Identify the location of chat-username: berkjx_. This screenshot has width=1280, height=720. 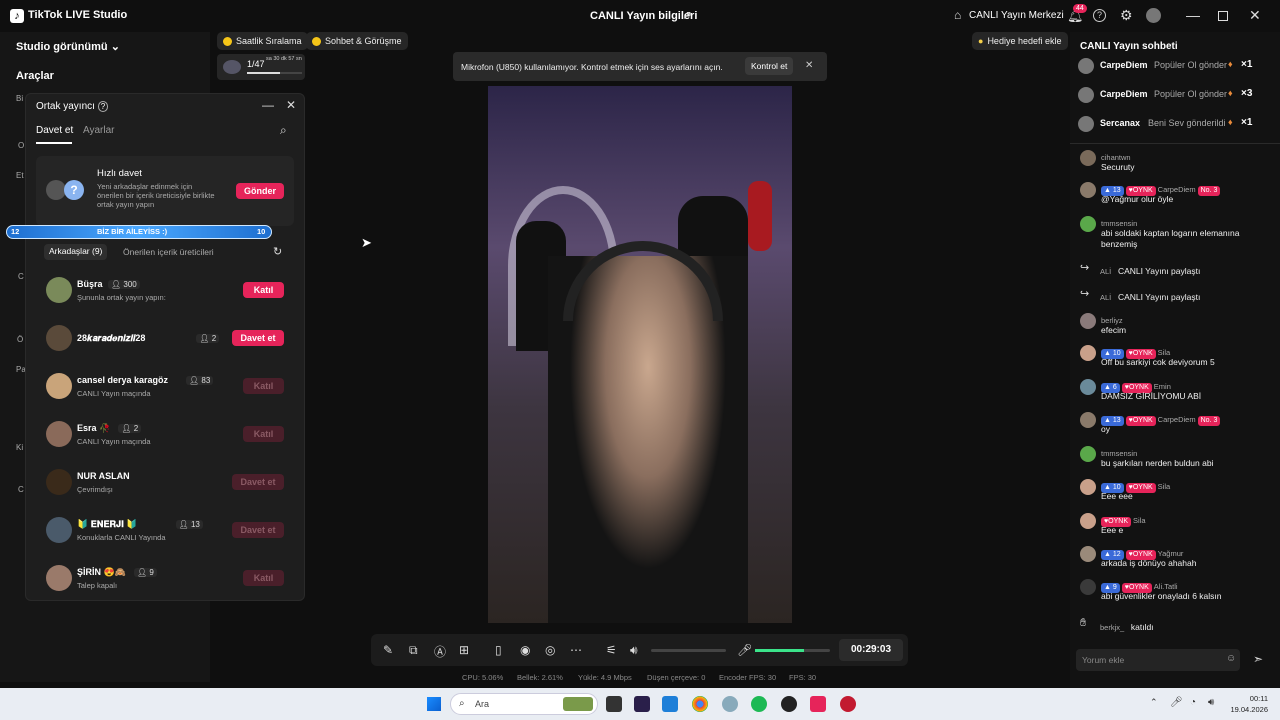
(1112, 627).